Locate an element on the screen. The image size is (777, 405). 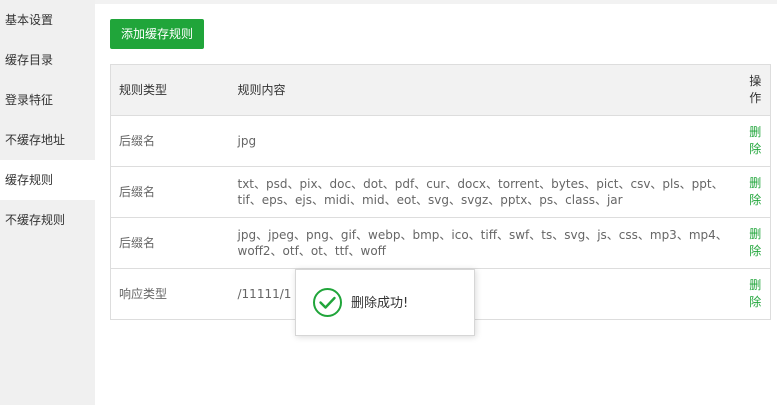
table-header-row: 规则类型 规则内容 操作 is located at coordinates (440, 90).